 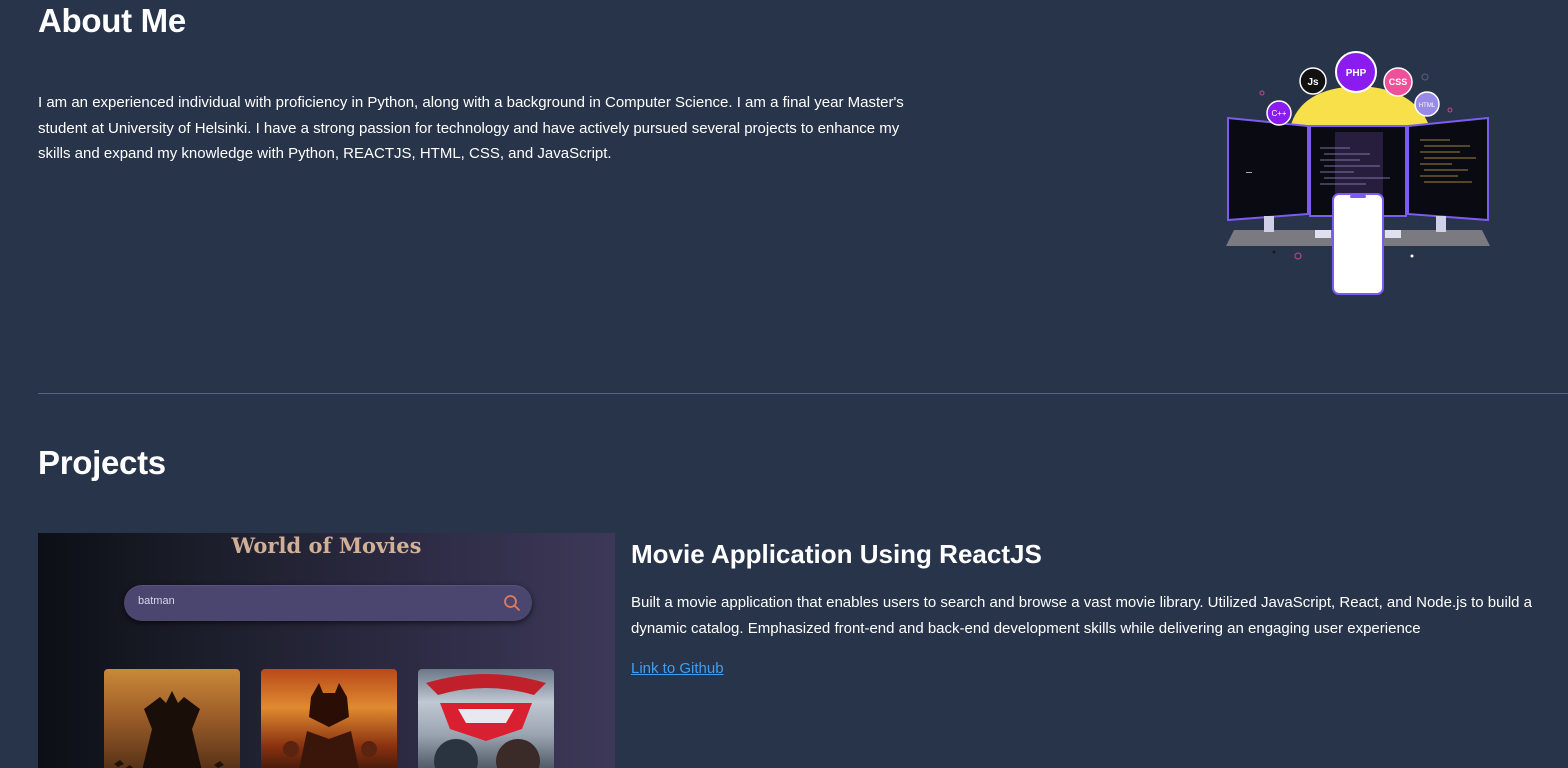 What do you see at coordinates (326, 650) in the screenshot?
I see `project-thumbnail: World of Movies batman` at bounding box center [326, 650].